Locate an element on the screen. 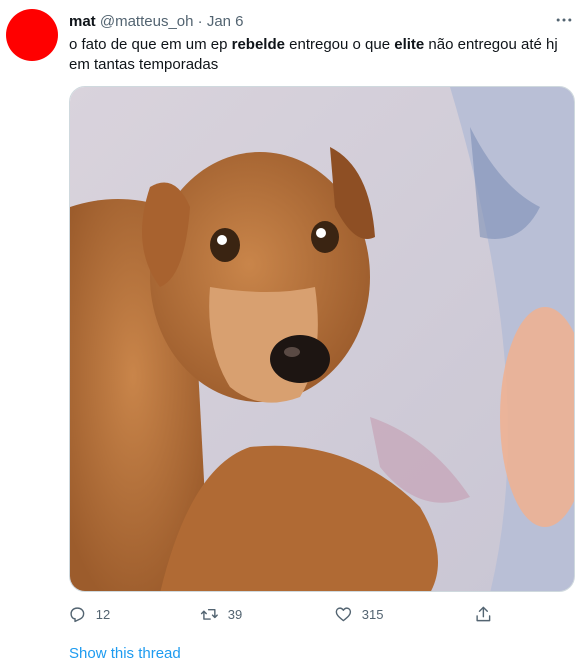 The width and height of the screenshot is (588, 662). like-button: 315 is located at coordinates (358, 614).